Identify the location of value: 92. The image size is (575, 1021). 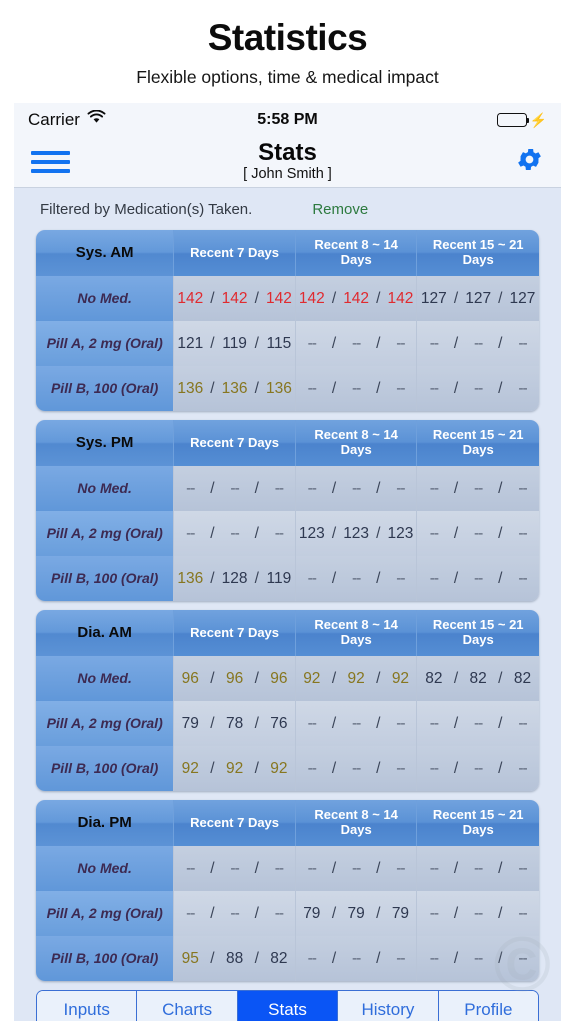
(279, 768).